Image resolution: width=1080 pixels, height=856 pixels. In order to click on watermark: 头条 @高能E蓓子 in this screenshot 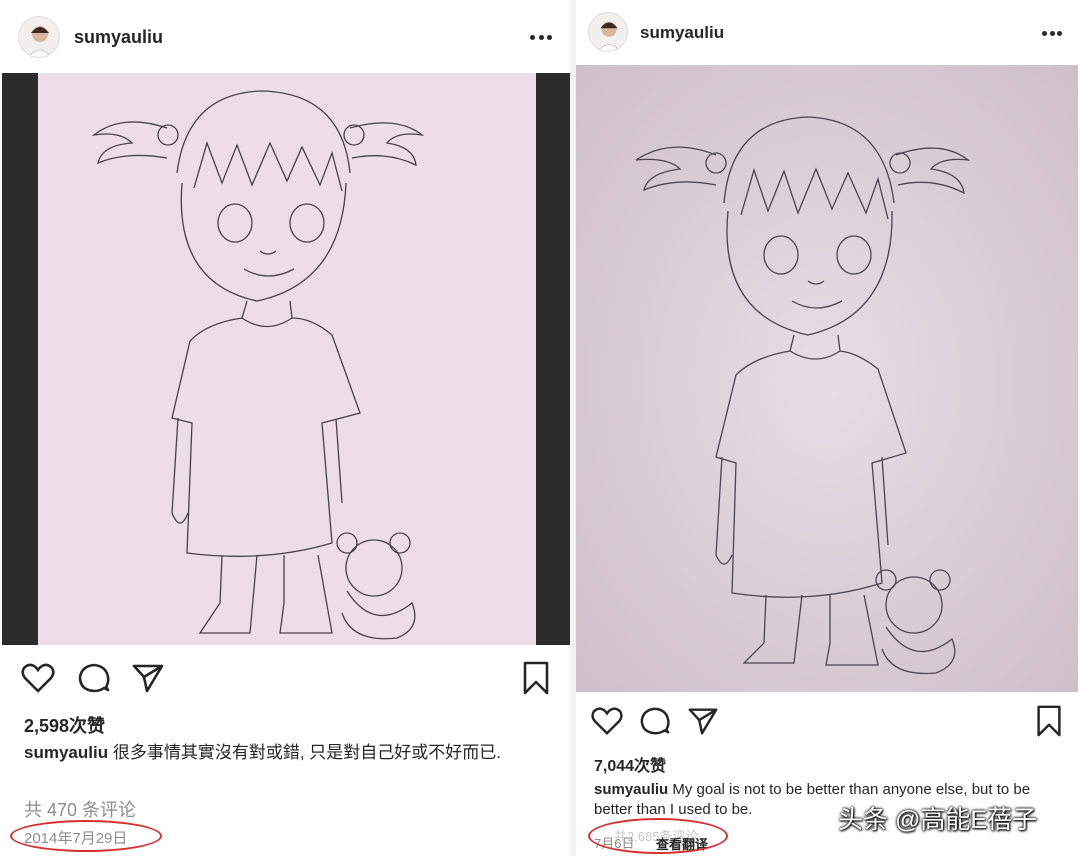, I will do `click(937, 820)`.